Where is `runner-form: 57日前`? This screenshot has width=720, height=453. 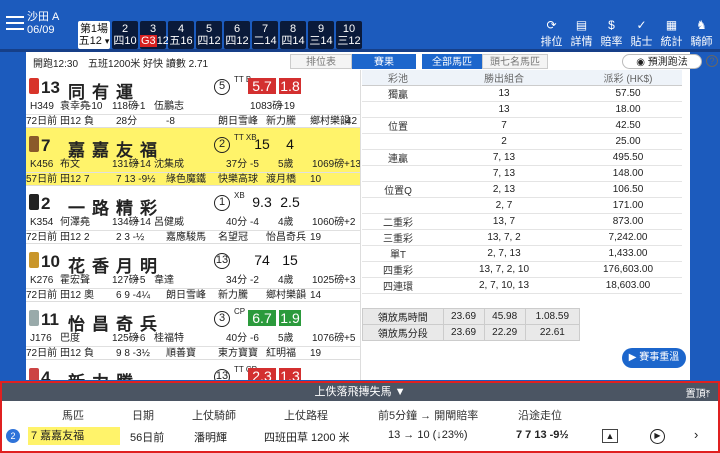 runner-form: 57日前 is located at coordinates (42, 179).